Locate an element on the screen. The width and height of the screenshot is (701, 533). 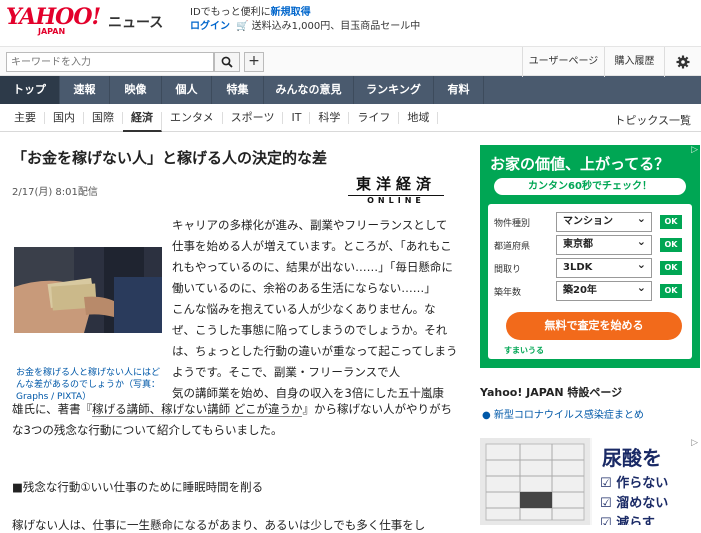
publisher-logo: 東洋経済 ONLINE is located at coordinates (396, 189).